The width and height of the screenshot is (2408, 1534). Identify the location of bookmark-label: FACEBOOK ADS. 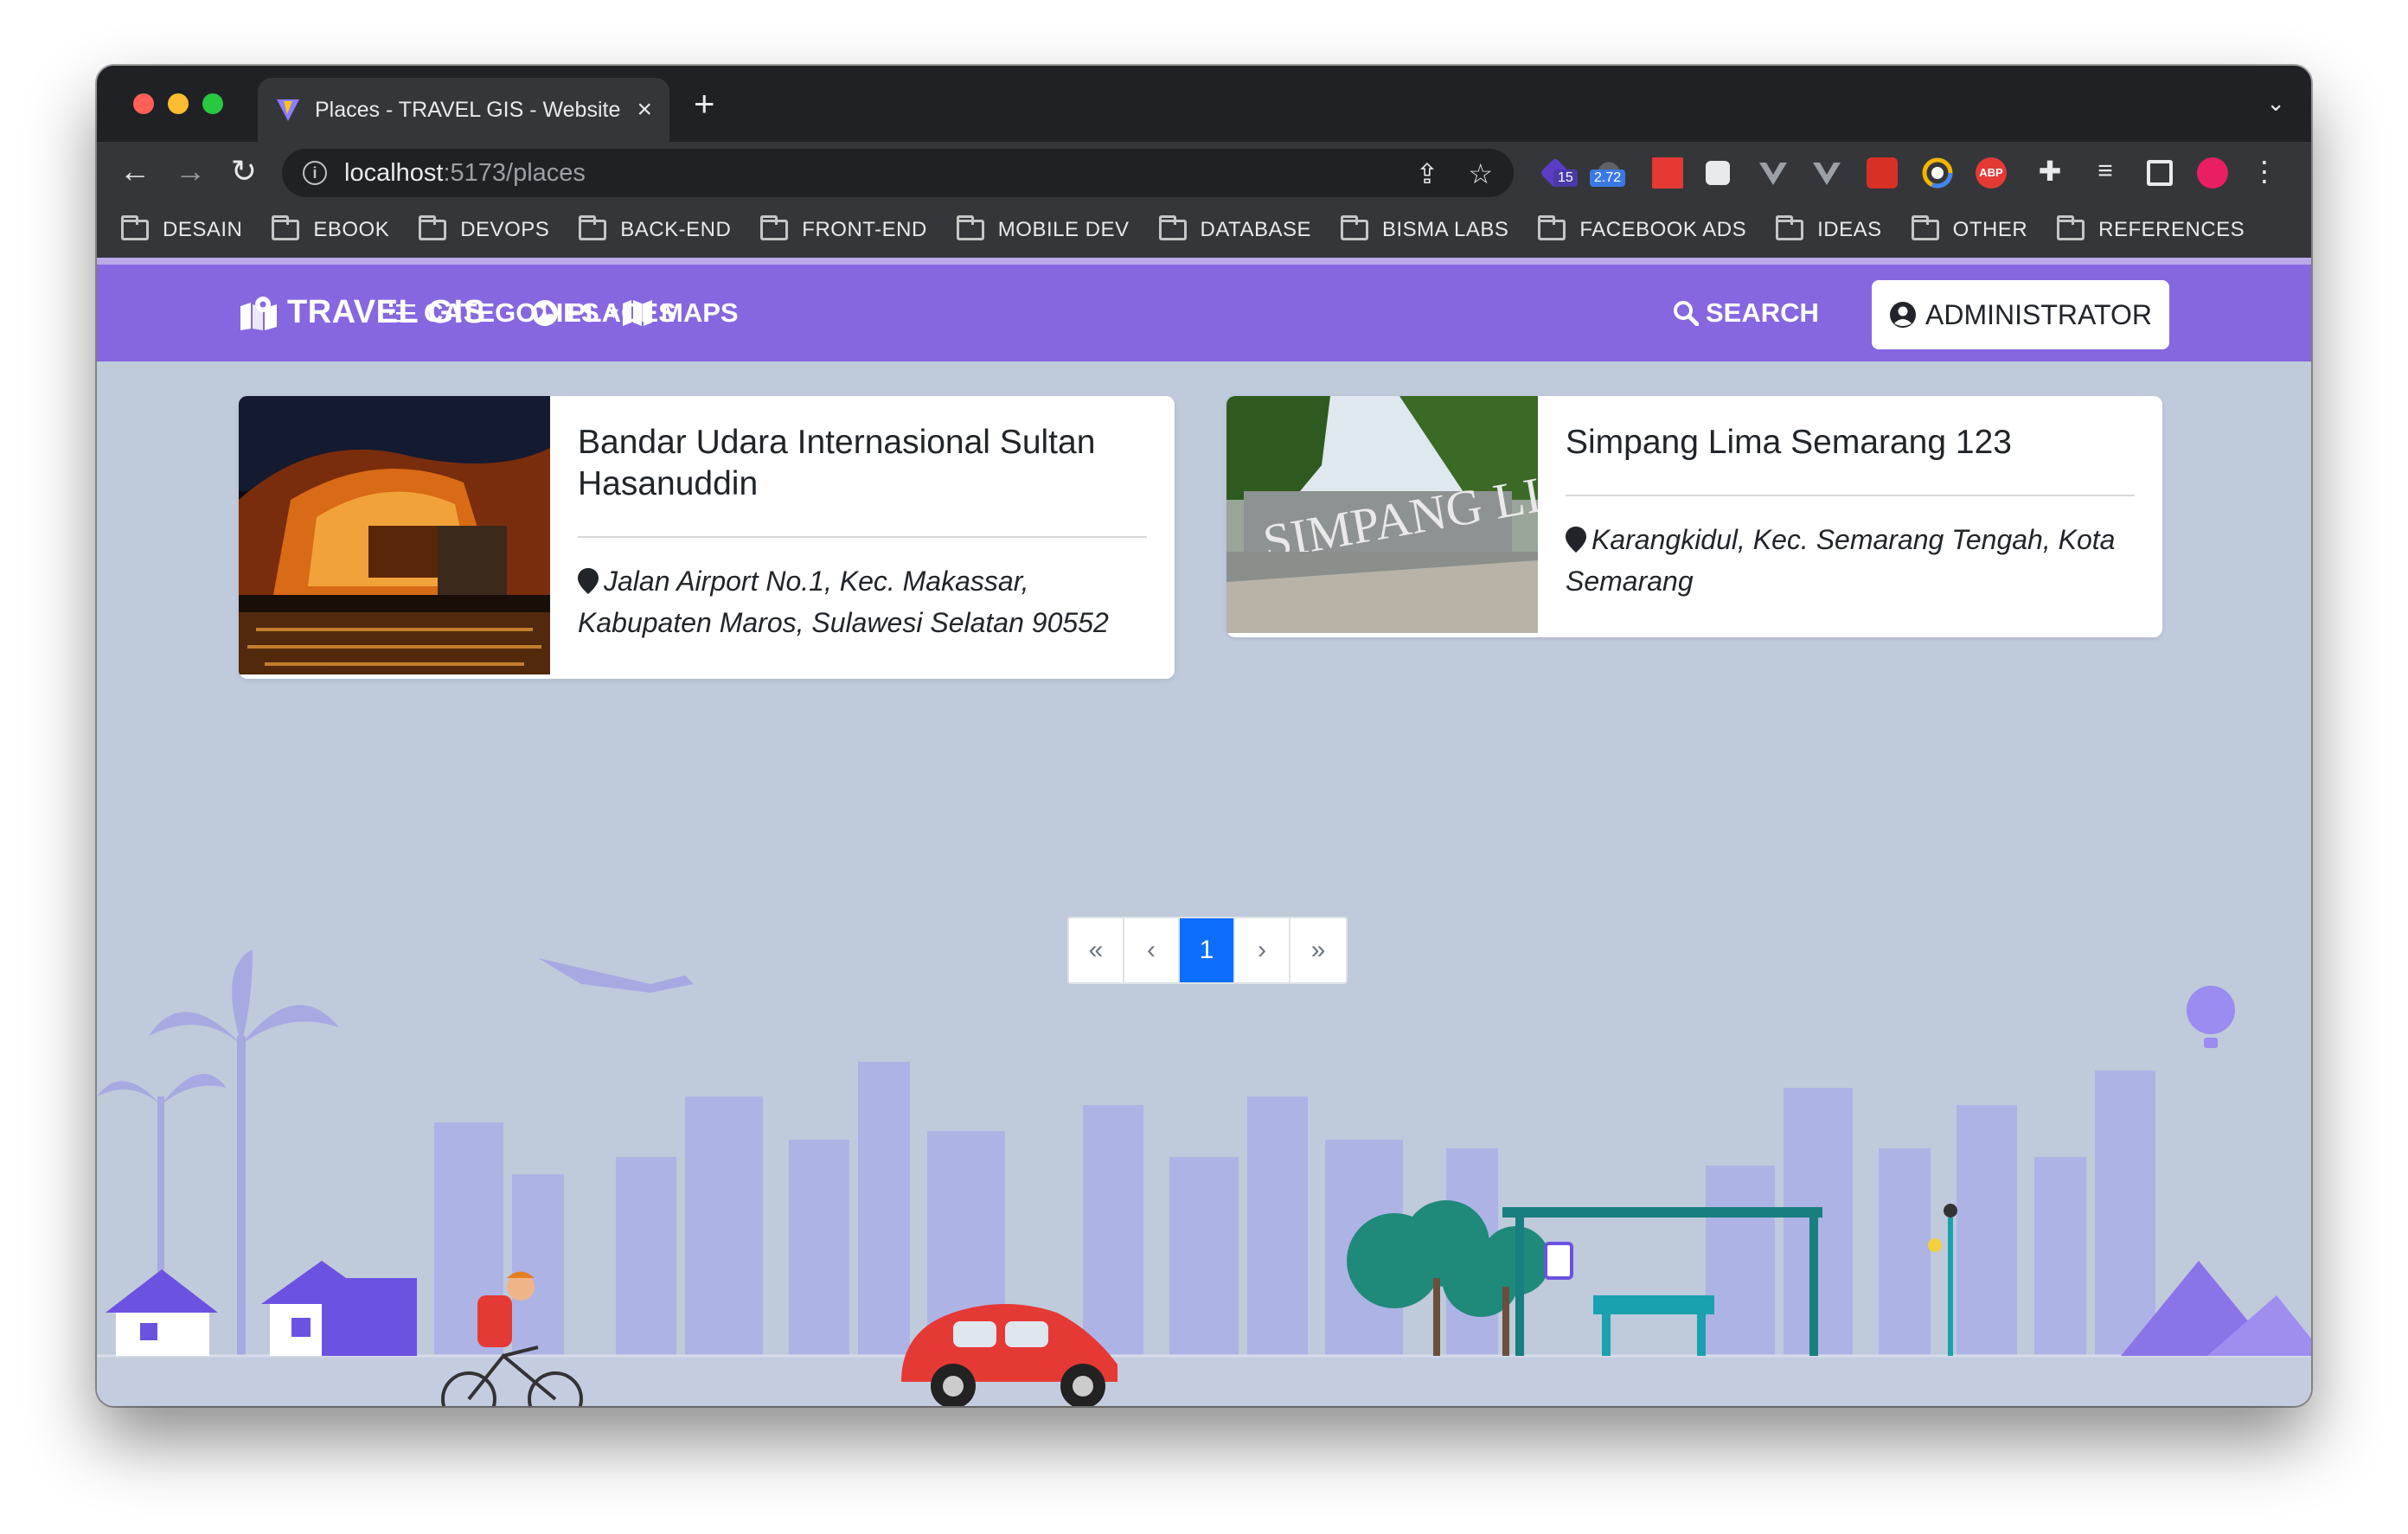
(1663, 229).